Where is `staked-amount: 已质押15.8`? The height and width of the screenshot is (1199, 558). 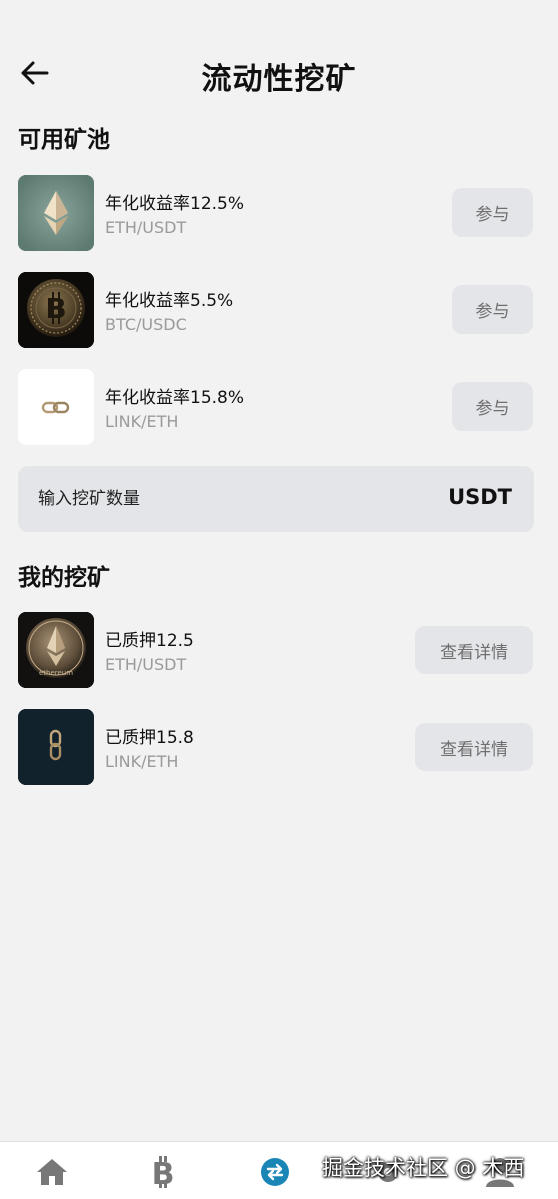 staked-amount: 已质押15.8 is located at coordinates (149, 738).